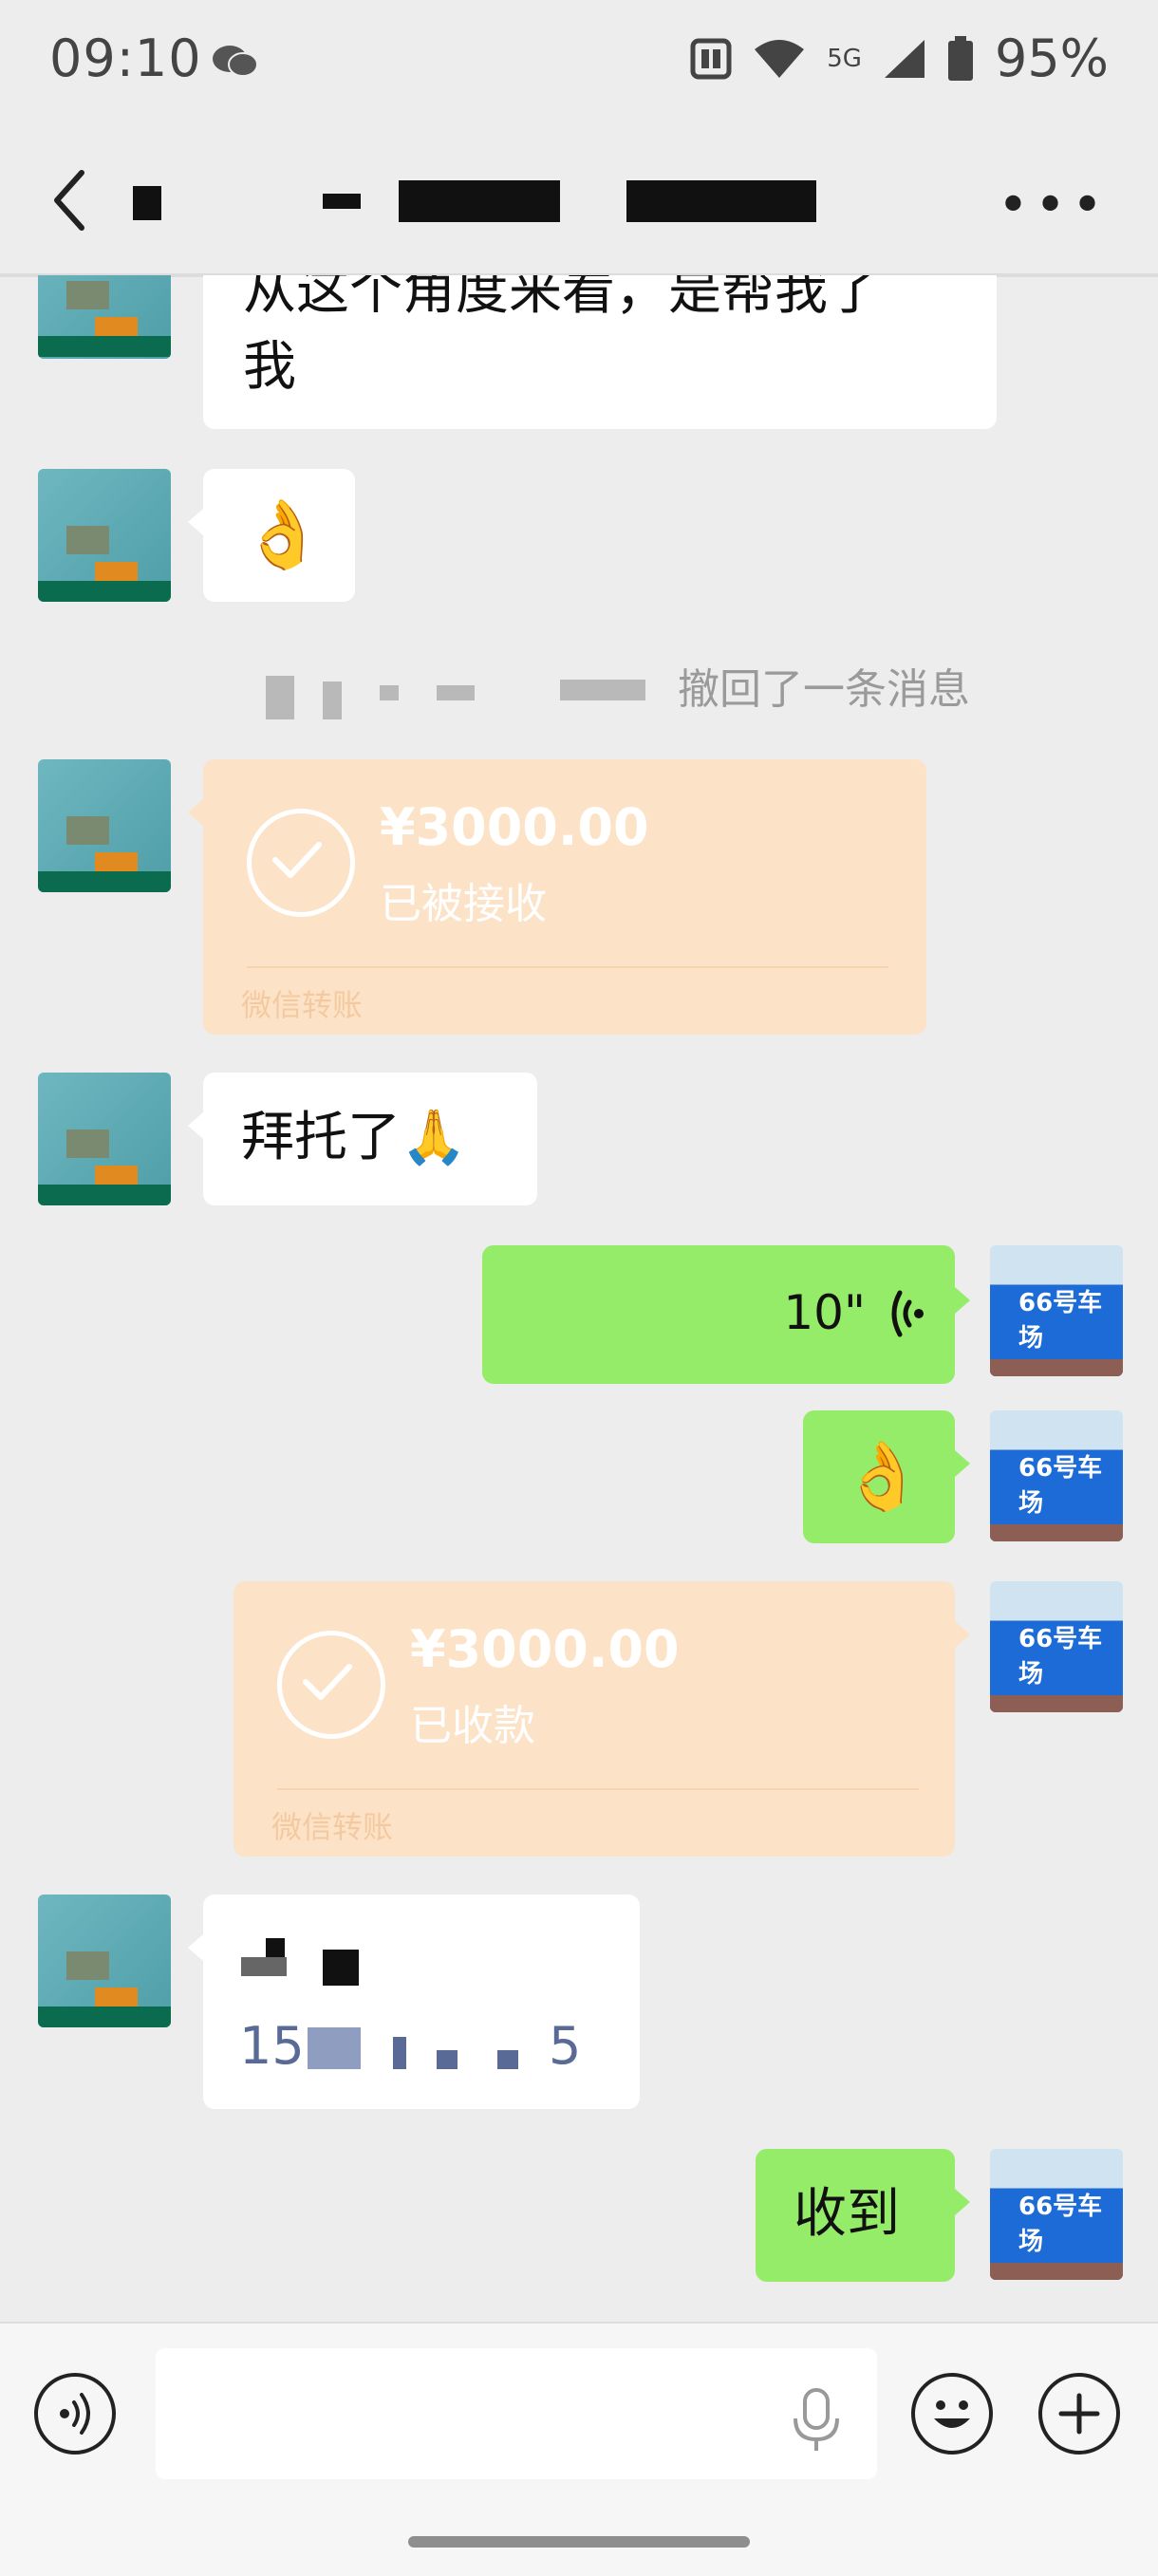  I want to click on wechat-icon, so click(235, 62).